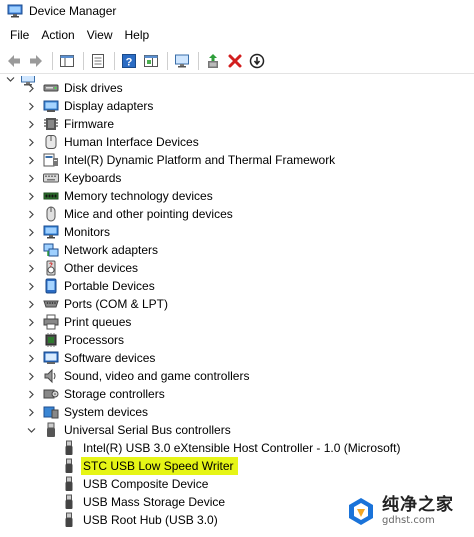 The height and width of the screenshot is (537, 474). Describe the element at coordinates (182, 61) in the screenshot. I see `scan-hardware-button` at that location.